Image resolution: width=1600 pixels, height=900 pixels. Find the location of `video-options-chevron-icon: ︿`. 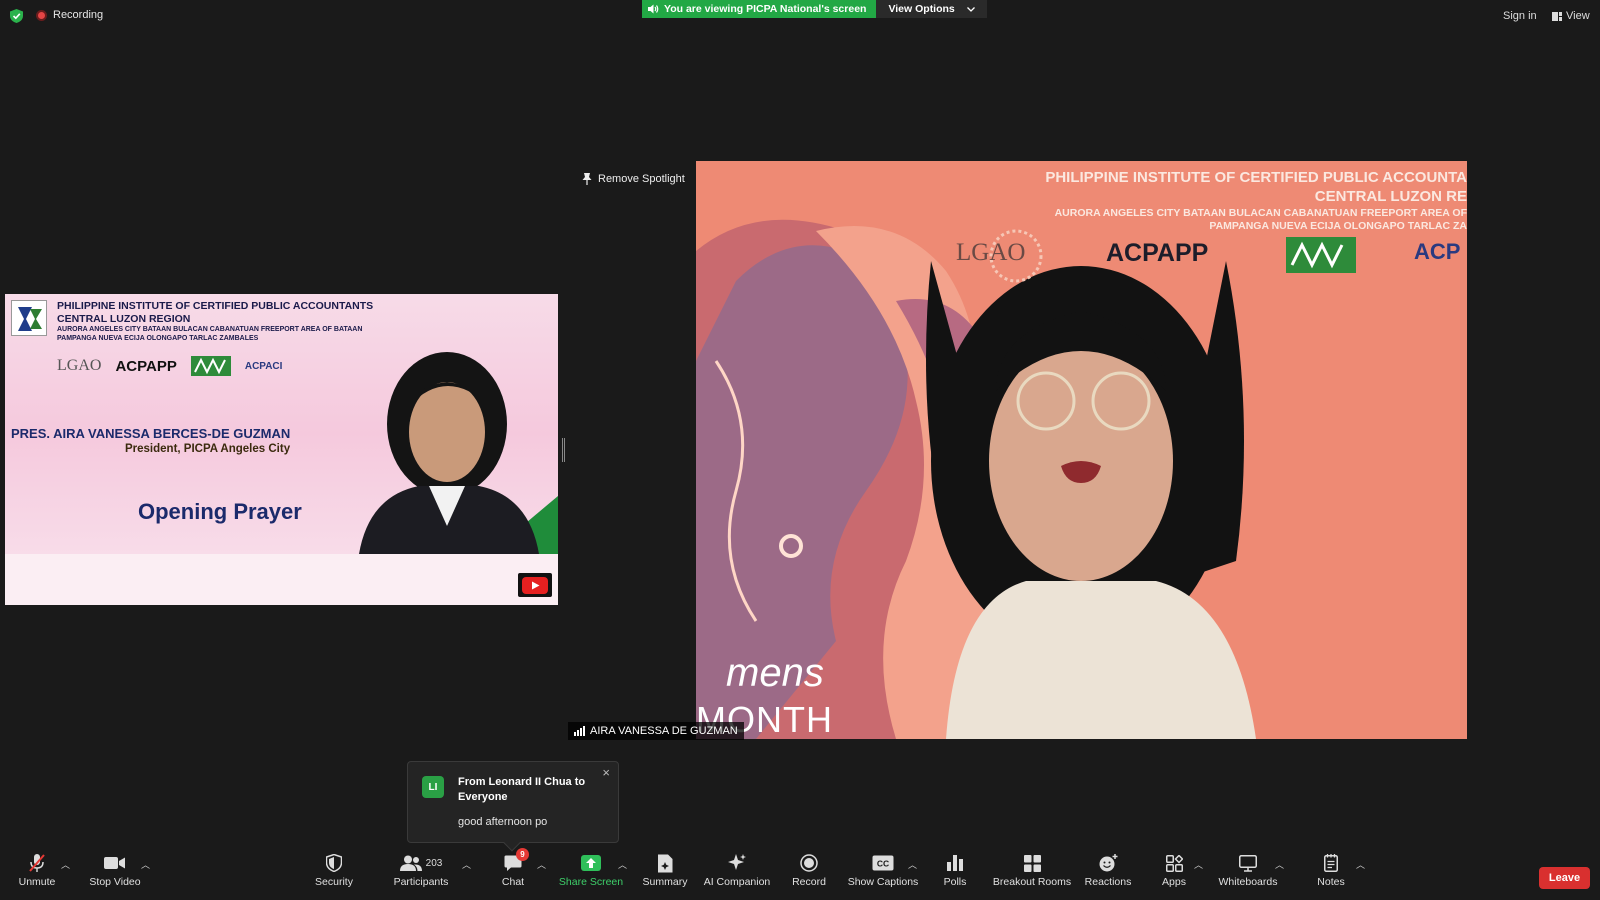

video-options-chevron-icon: ︿ is located at coordinates (145, 864).